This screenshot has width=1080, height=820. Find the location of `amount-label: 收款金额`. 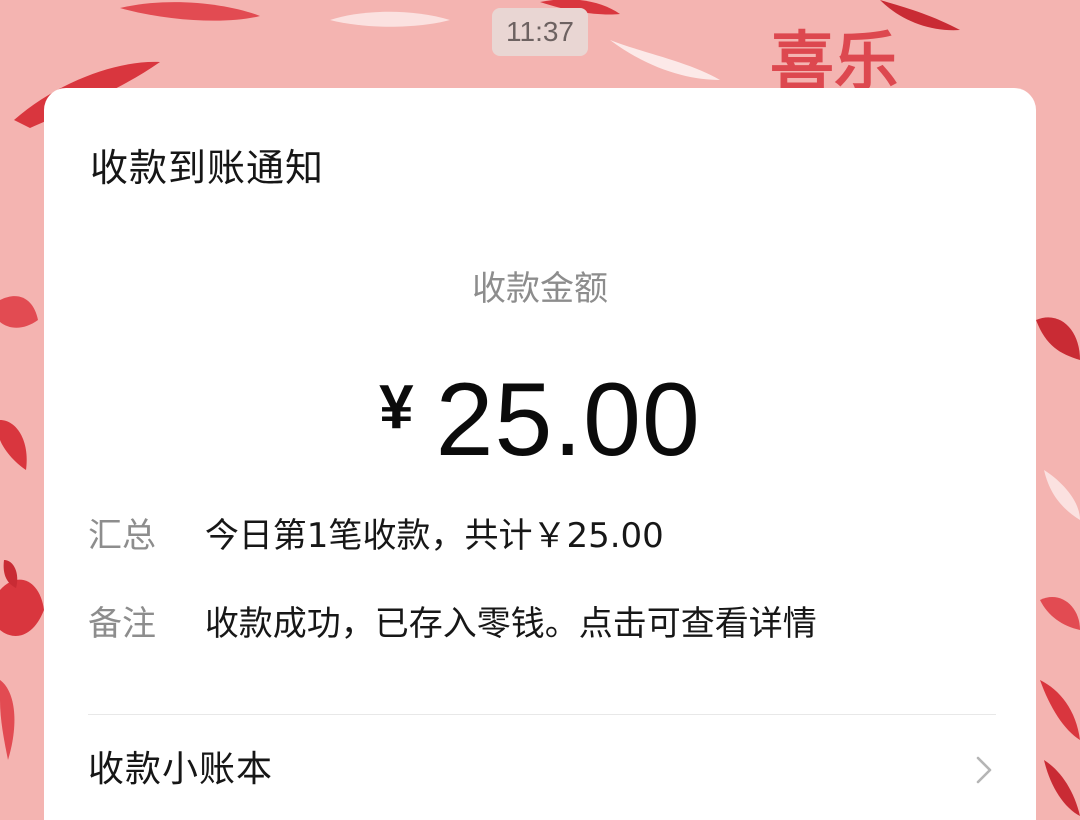

amount-label: 收款金额 is located at coordinates (540, 289).